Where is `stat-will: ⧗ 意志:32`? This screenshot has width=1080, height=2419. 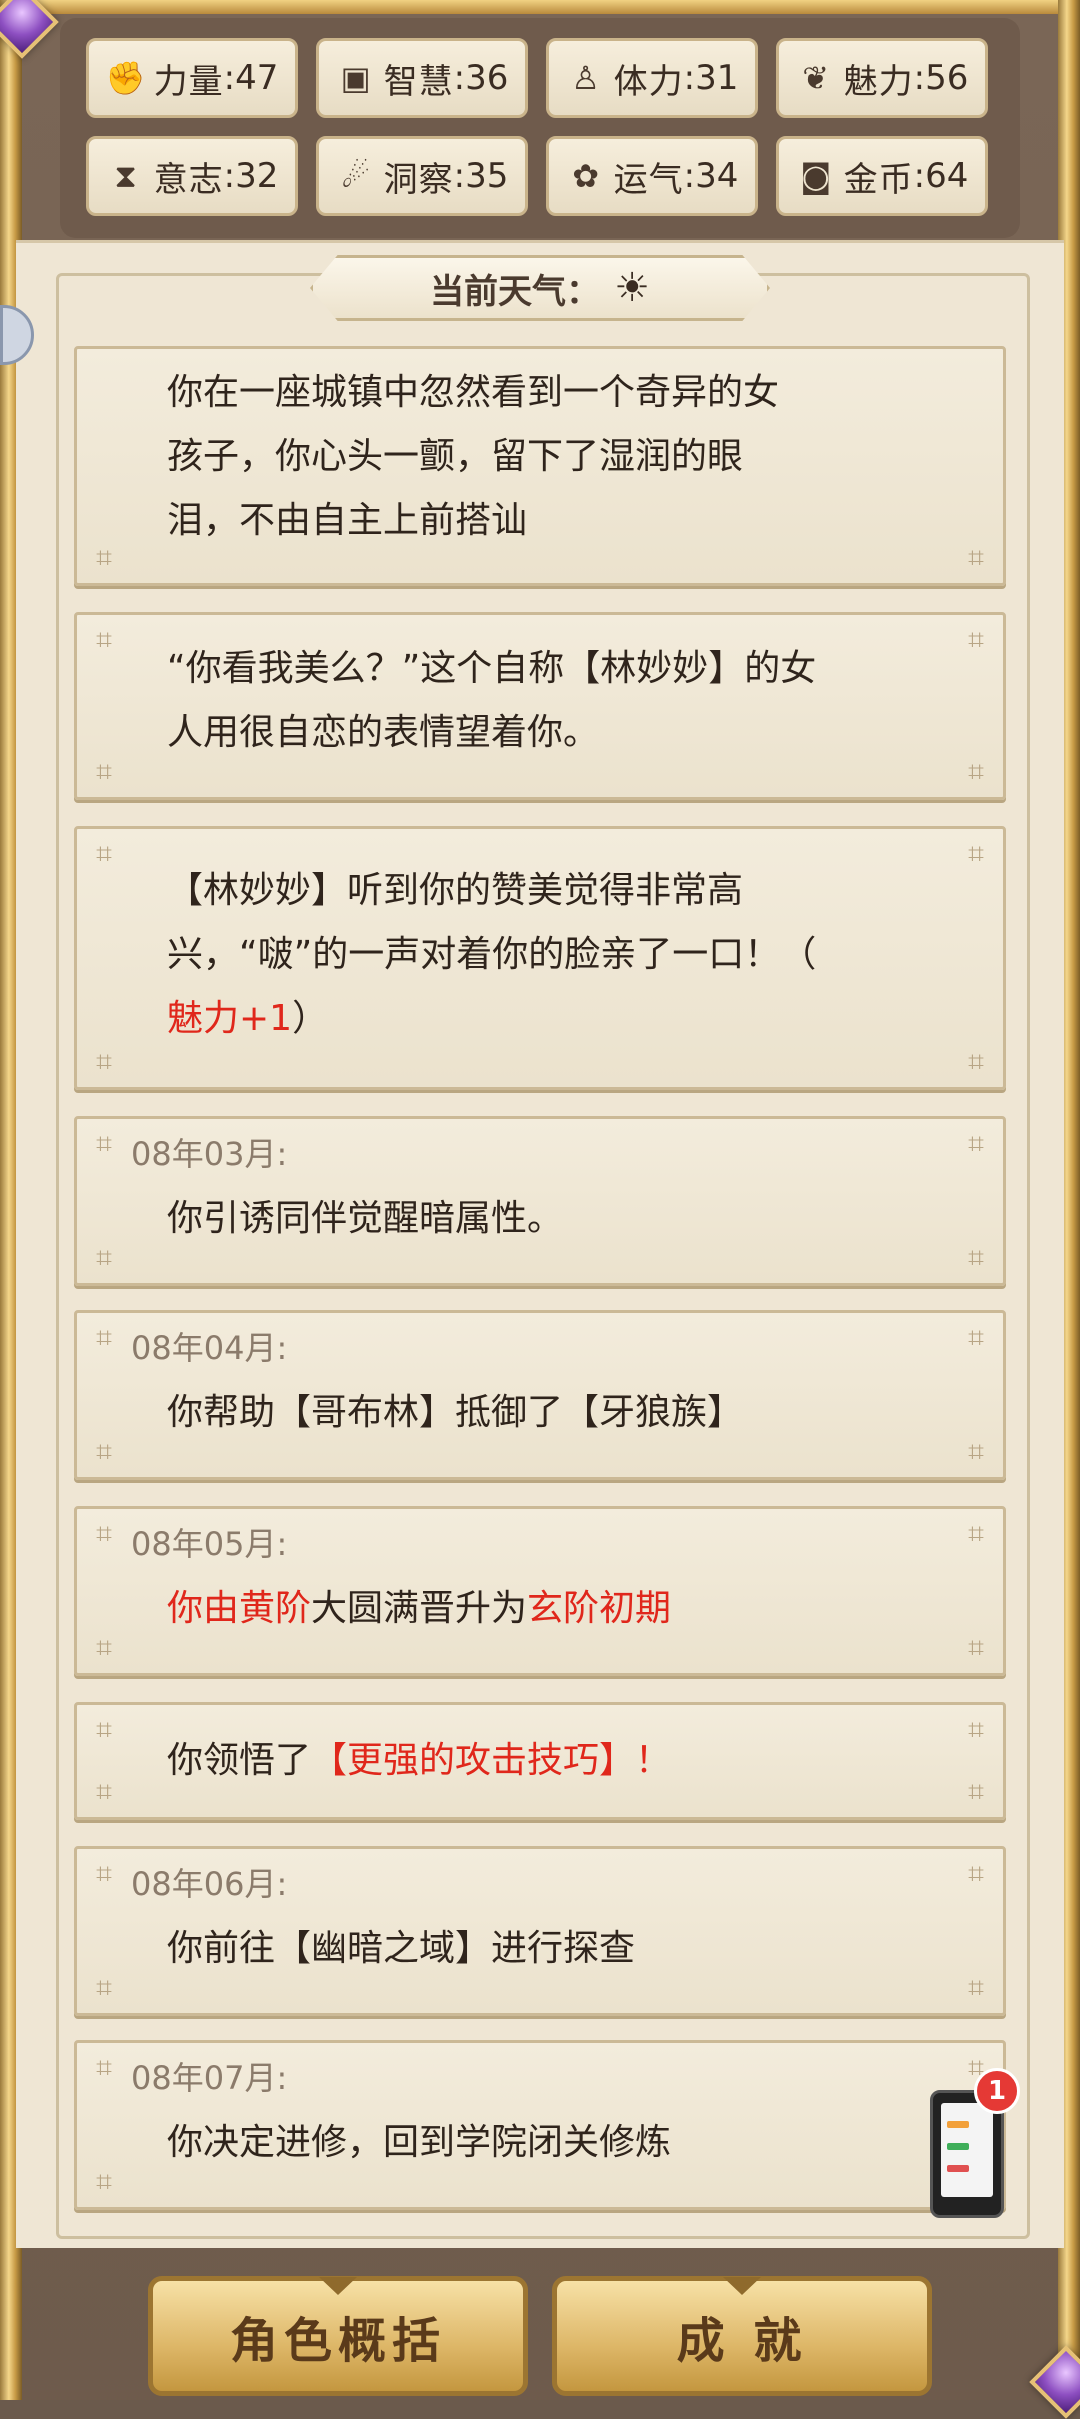 stat-will: ⧗ 意志:32 is located at coordinates (192, 176).